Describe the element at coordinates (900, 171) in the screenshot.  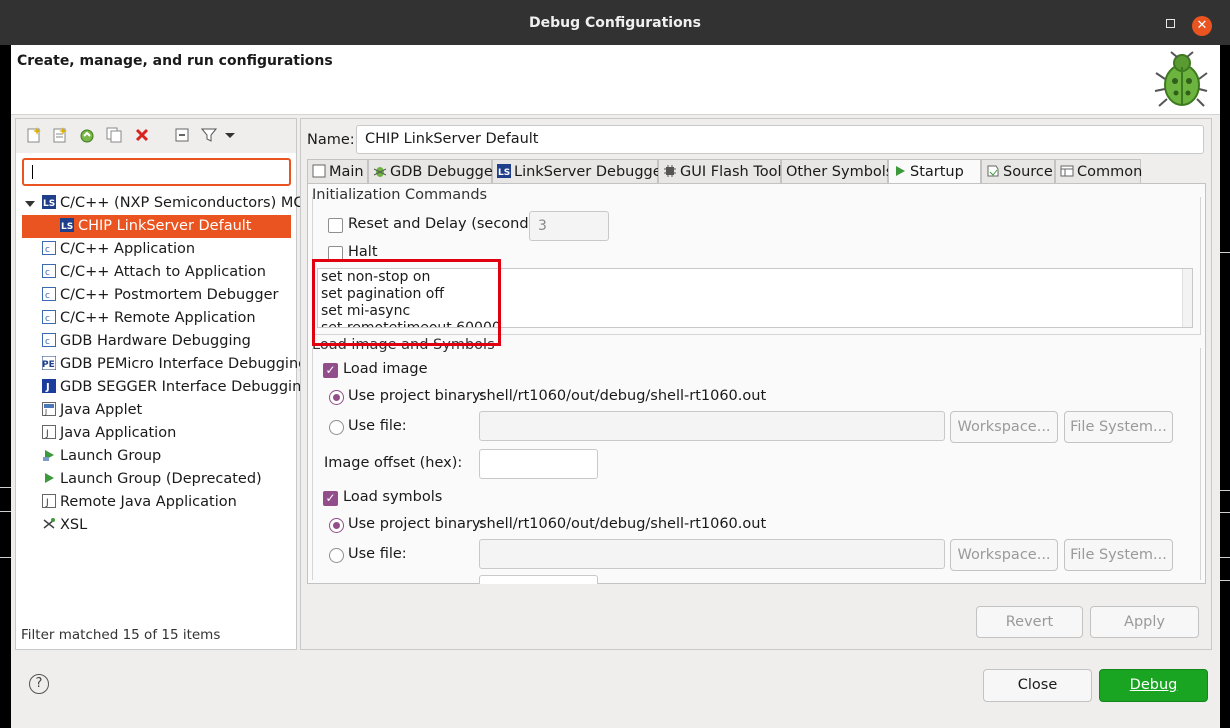
I see `play-icon` at that location.